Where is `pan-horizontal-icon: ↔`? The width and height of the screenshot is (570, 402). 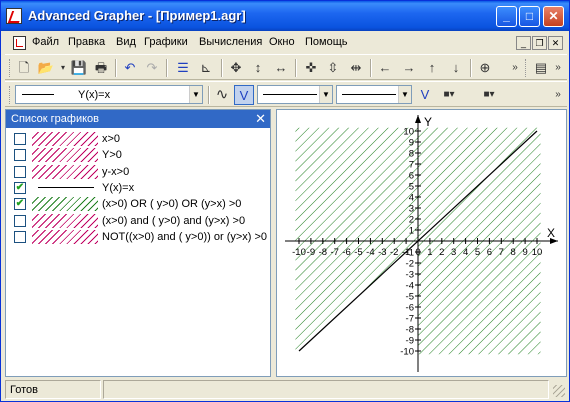 pan-horizontal-icon: ↔ is located at coordinates (281, 68).